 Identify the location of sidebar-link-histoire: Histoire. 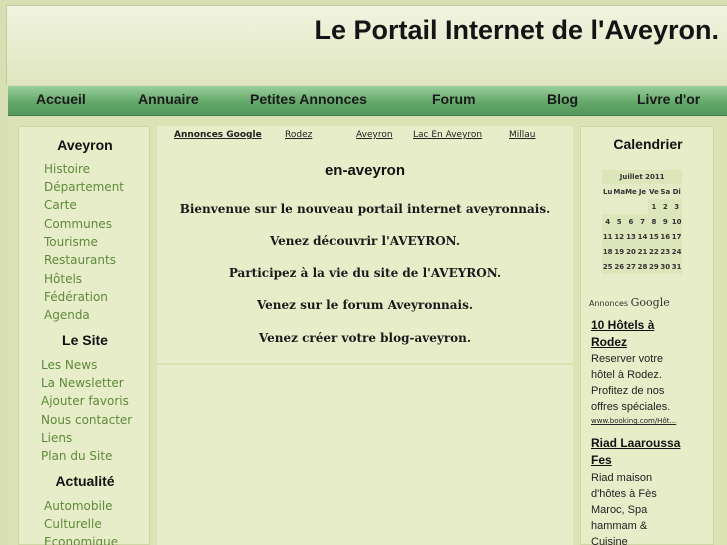
(67, 169).